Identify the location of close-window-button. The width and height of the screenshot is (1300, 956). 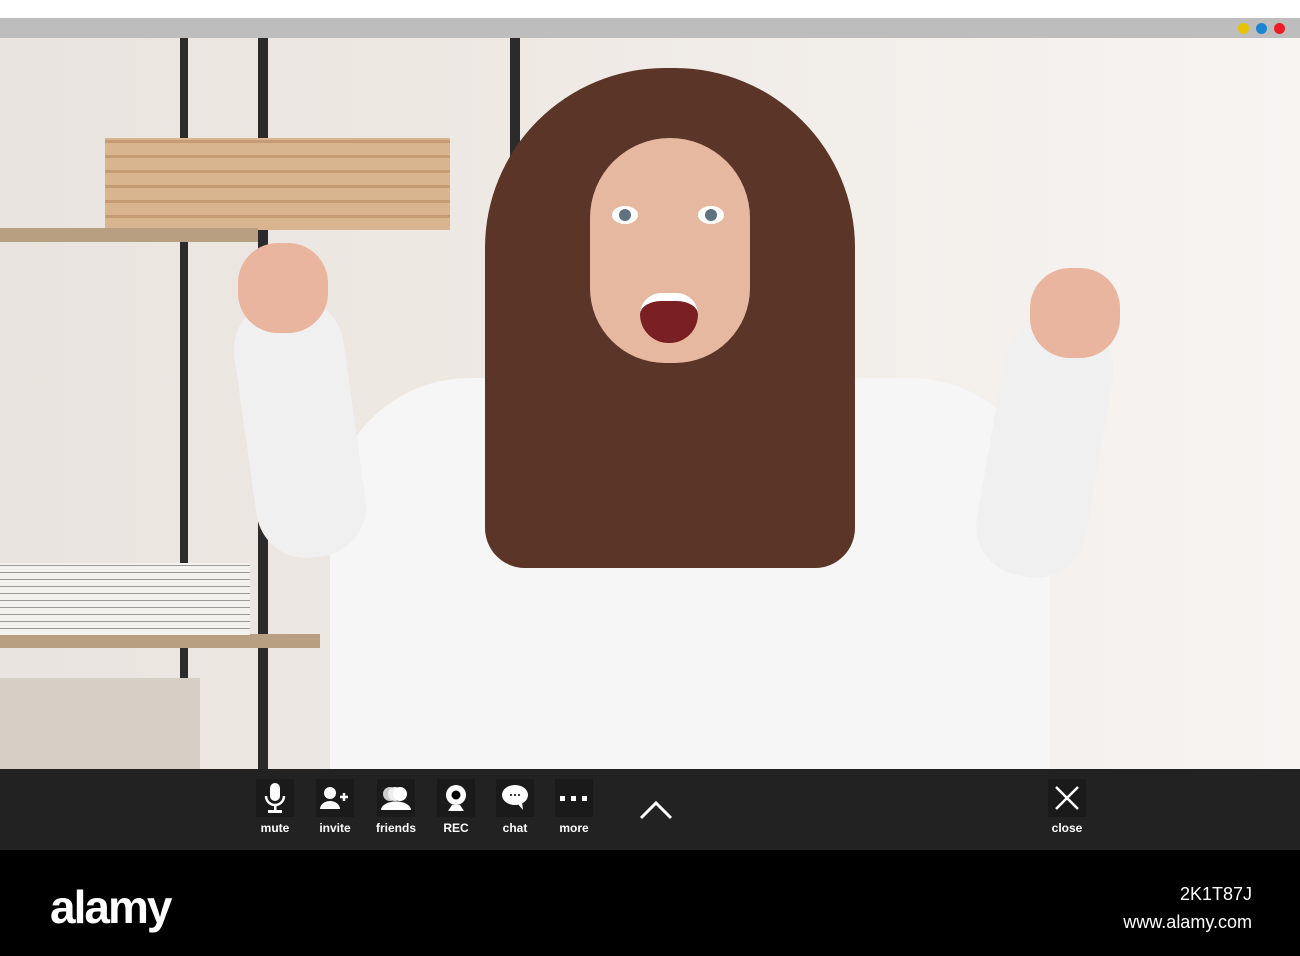
(1279, 28).